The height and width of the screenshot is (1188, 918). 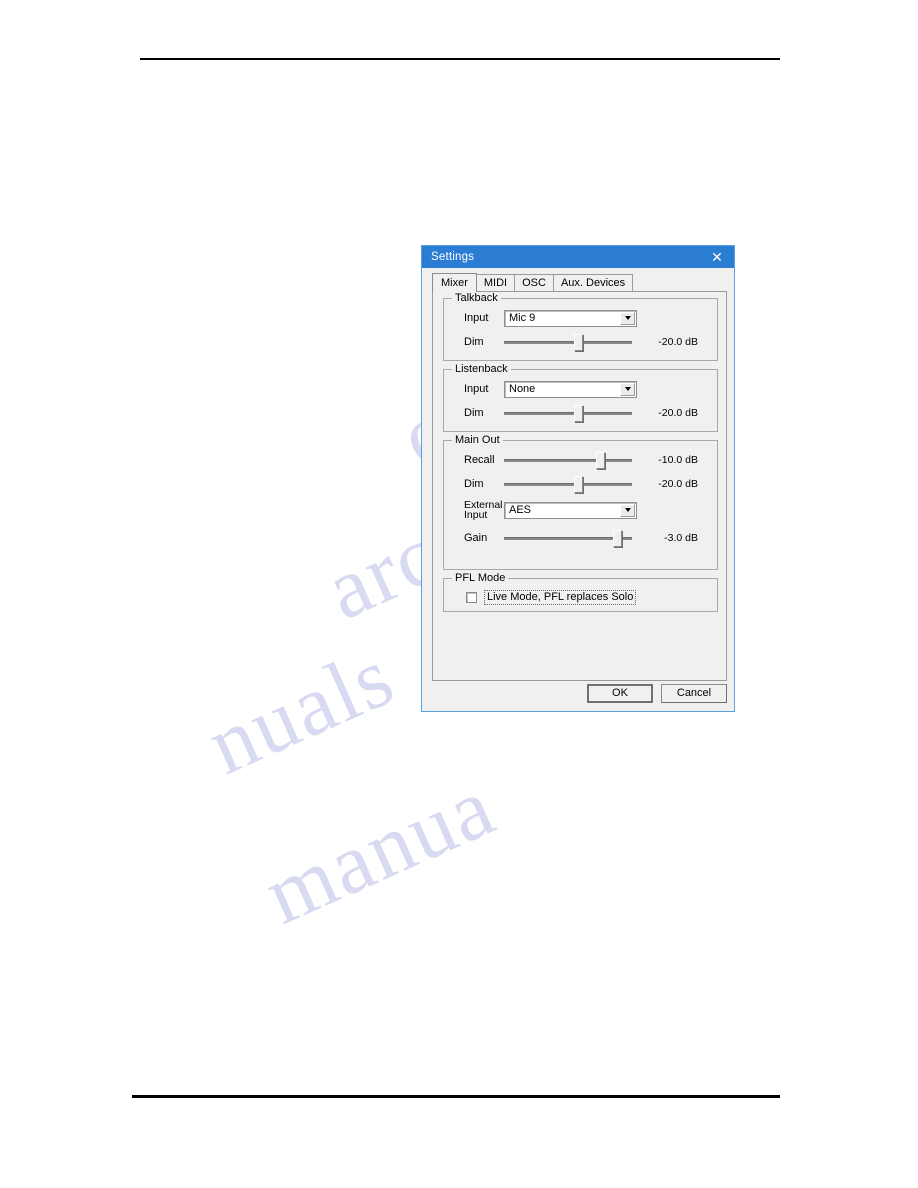 I want to click on listenback-input-label: Input, so click(x=476, y=389).